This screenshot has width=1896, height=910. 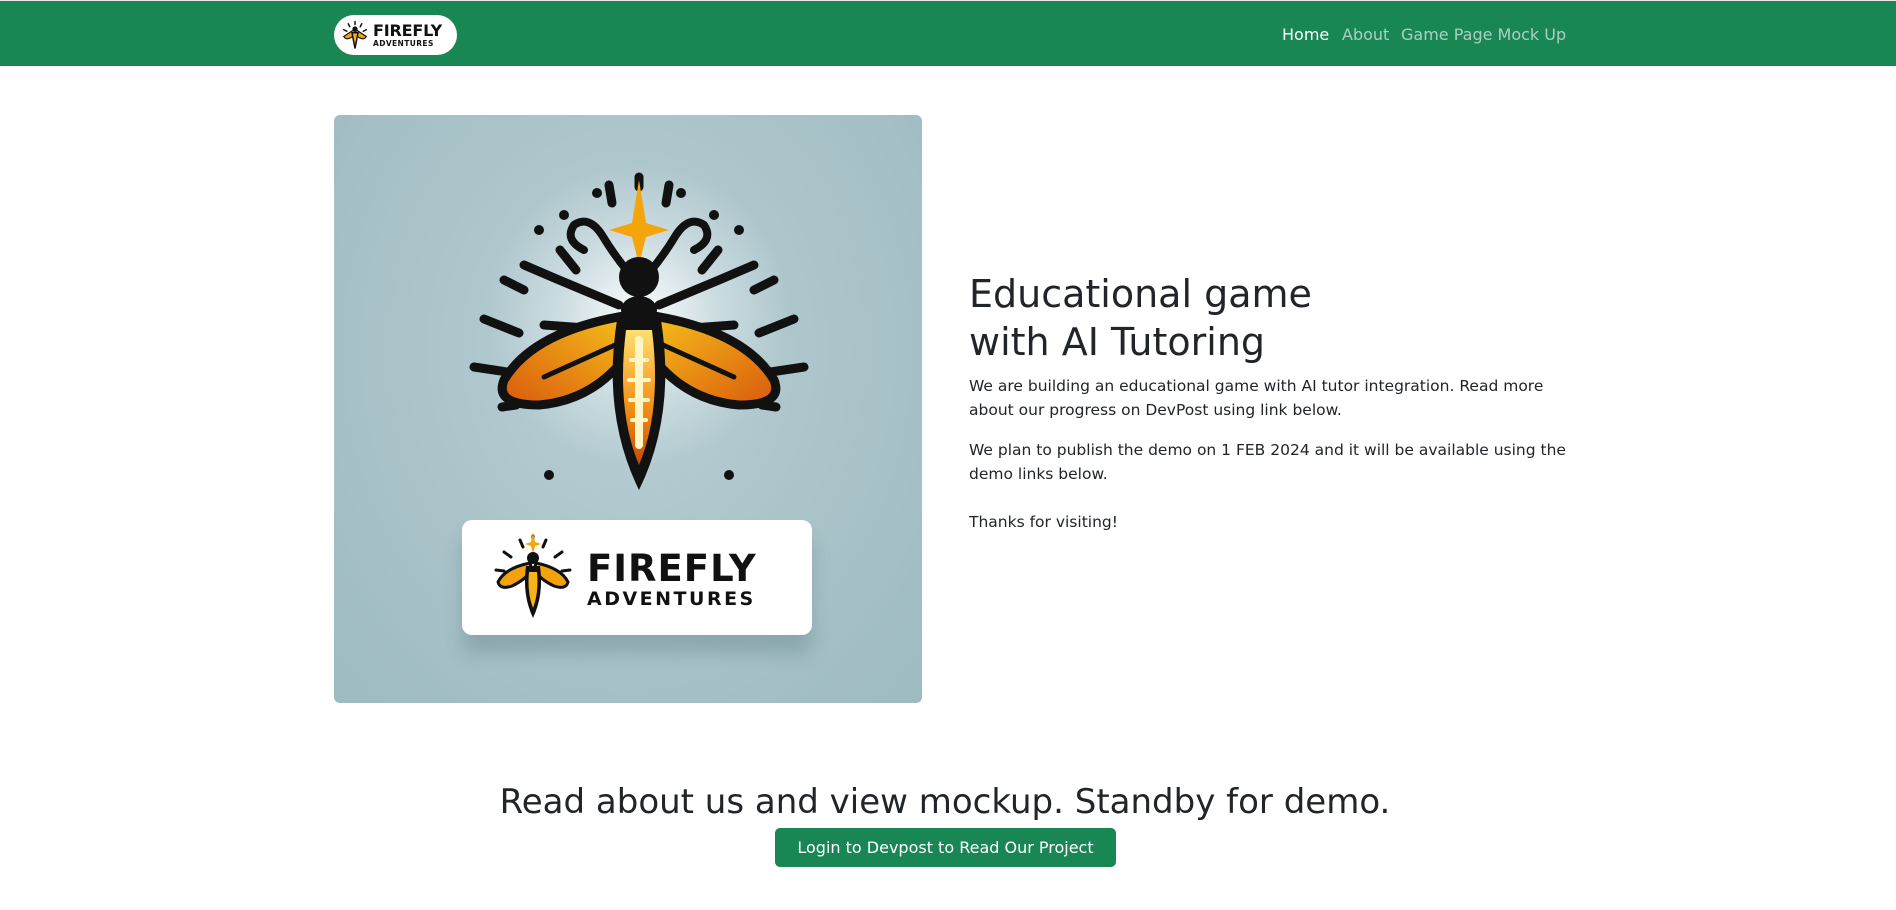 I want to click on hero-title-line1: Educational game, so click(x=1140, y=294).